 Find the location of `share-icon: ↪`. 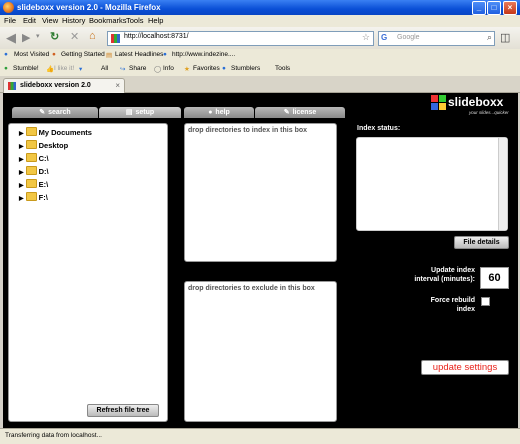

share-icon: ↪ is located at coordinates (123, 69).